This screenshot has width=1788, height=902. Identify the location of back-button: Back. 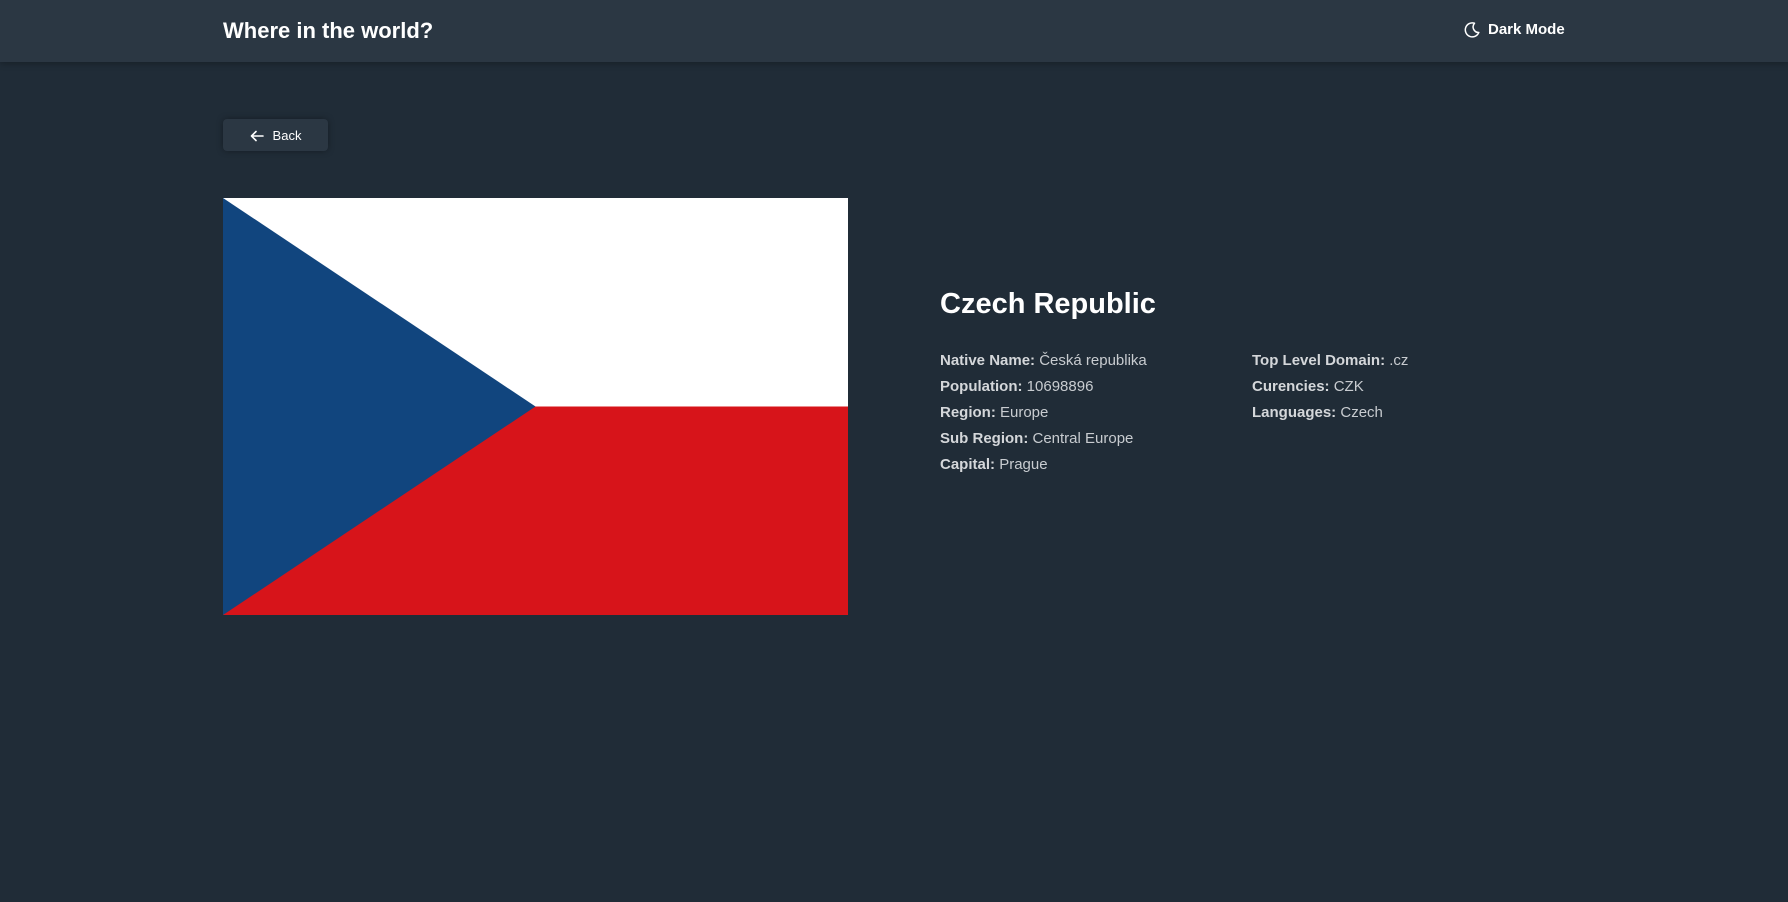
(275, 135).